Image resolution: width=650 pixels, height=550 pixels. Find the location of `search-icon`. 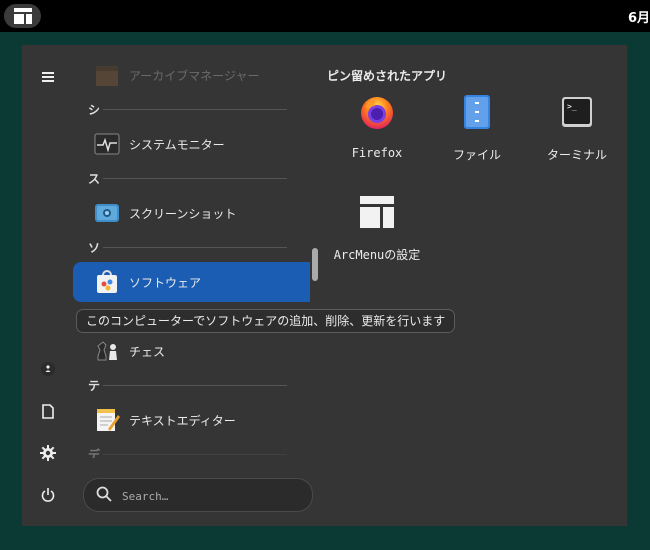

search-icon is located at coordinates (104, 496).